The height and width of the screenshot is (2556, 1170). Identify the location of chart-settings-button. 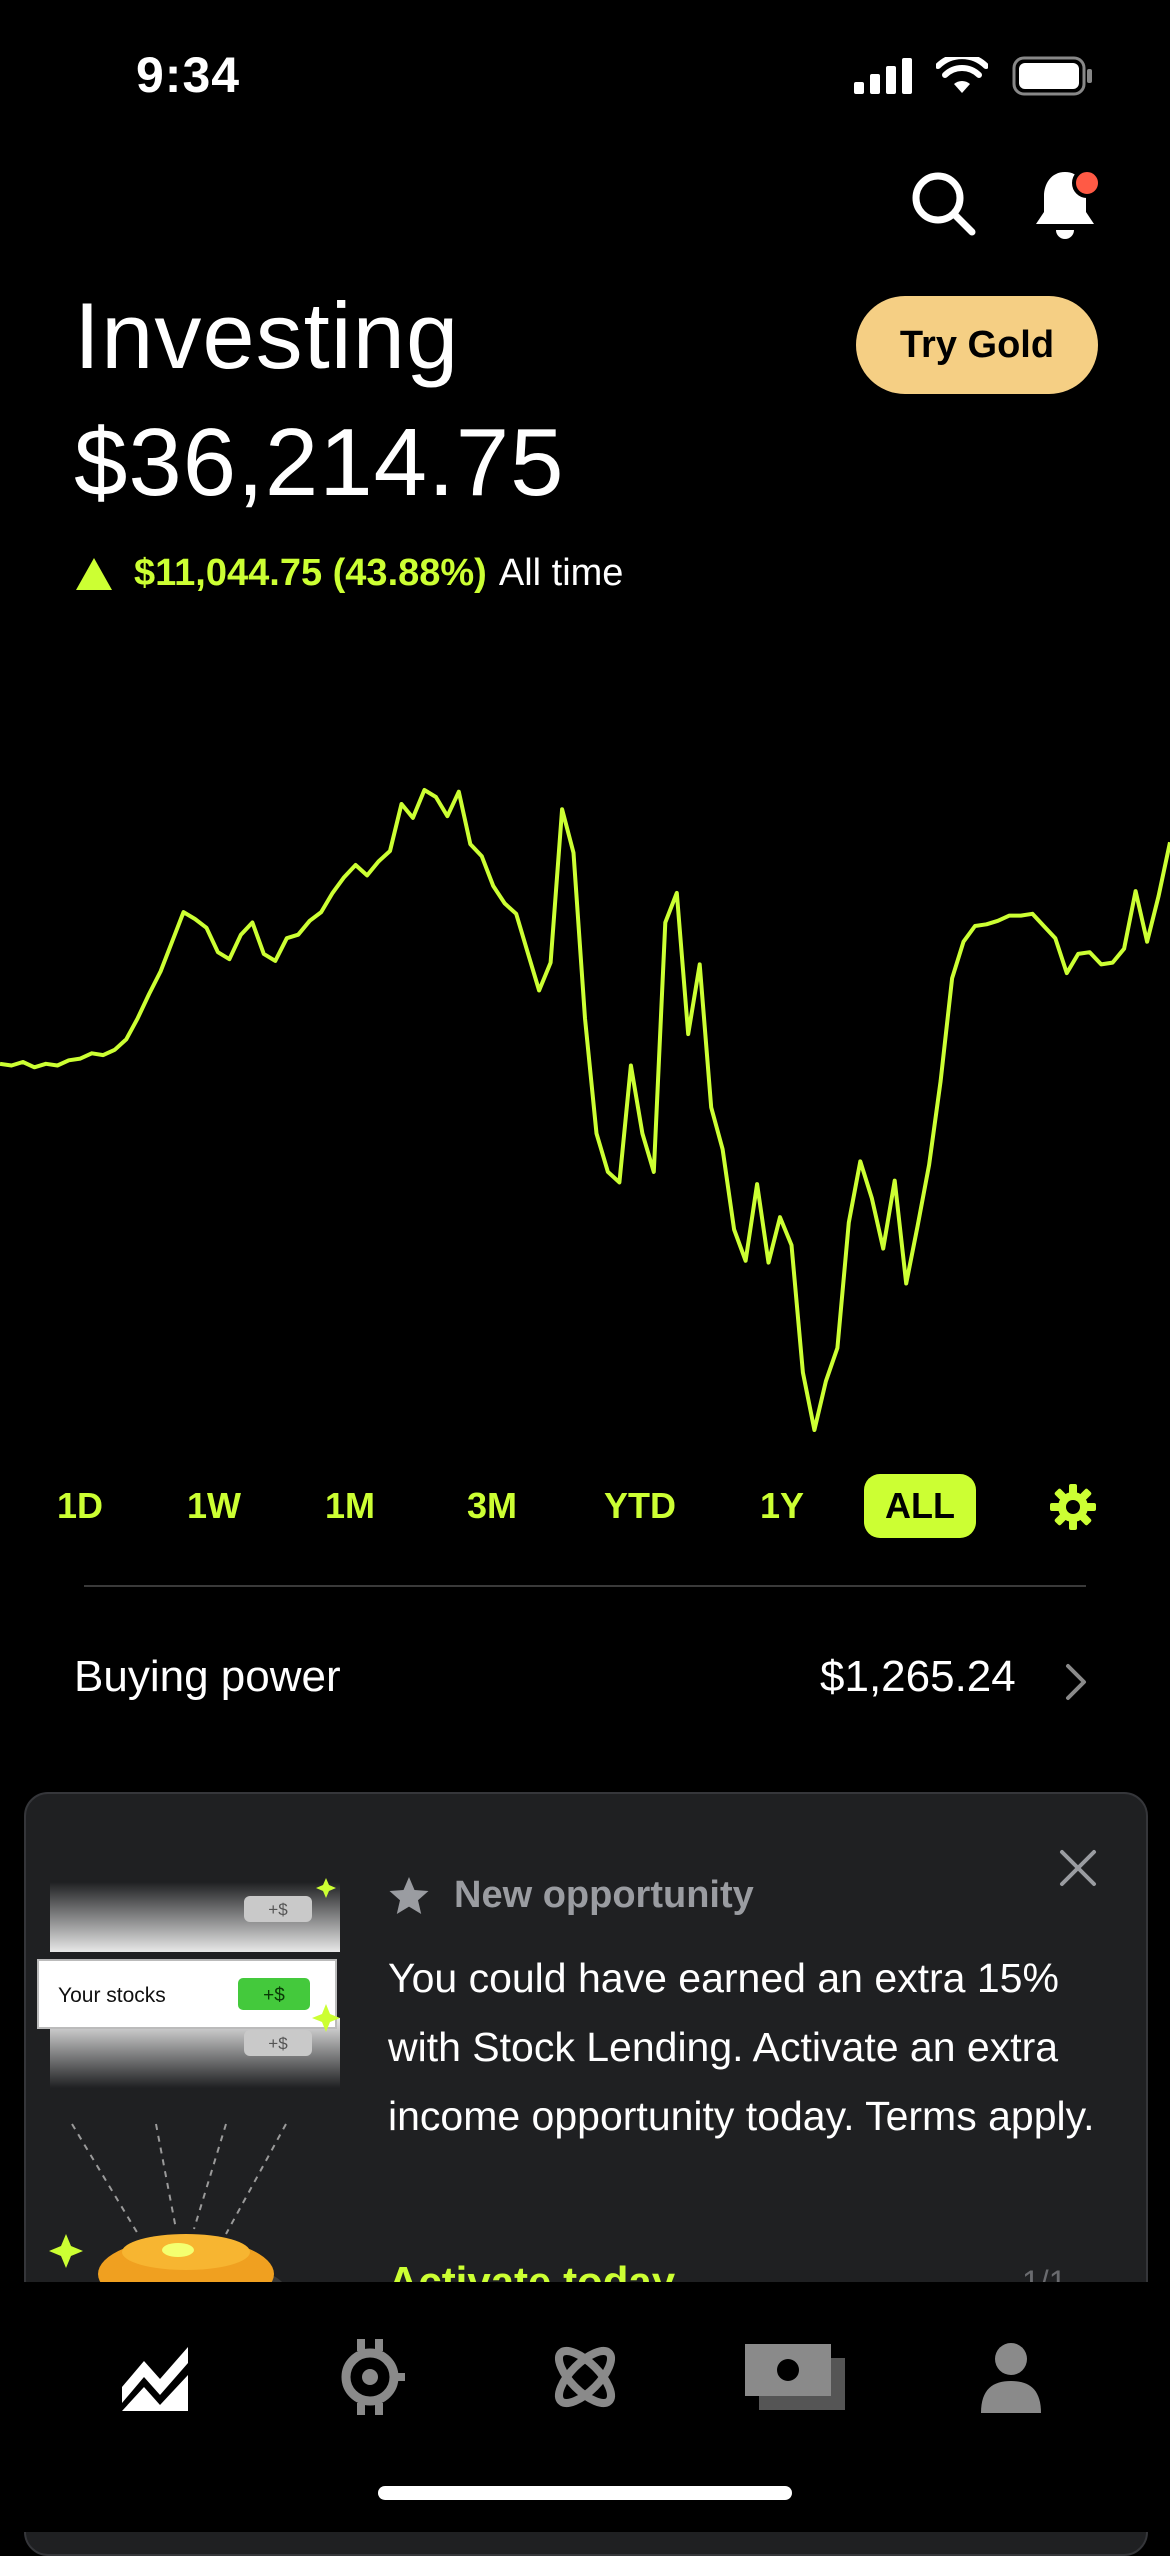
(1073, 1507).